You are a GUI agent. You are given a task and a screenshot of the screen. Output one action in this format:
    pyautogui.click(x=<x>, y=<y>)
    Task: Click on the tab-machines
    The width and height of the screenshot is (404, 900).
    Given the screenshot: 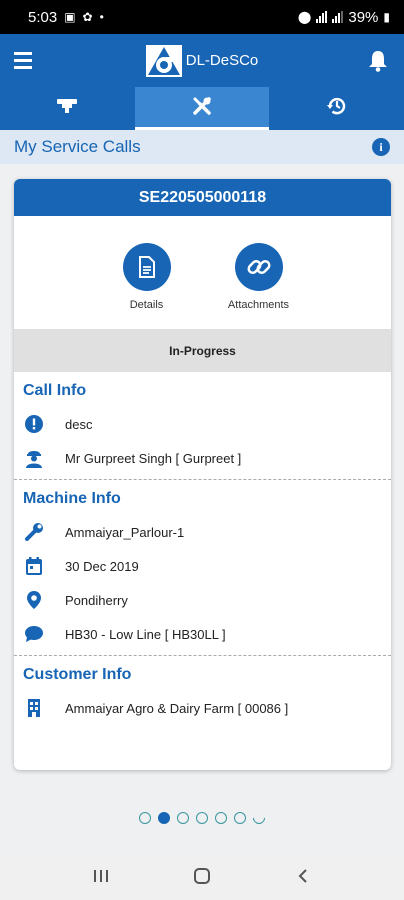 What is the action you would take?
    pyautogui.click(x=66, y=108)
    